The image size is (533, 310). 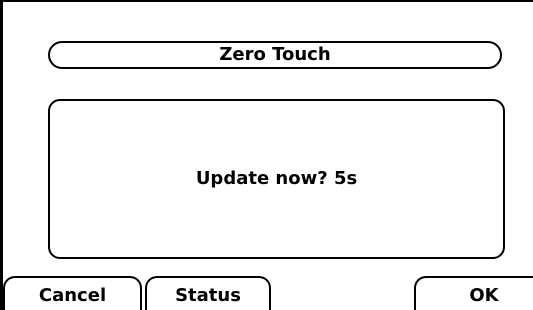 What do you see at coordinates (208, 295) in the screenshot?
I see `status-softkey-label: Status` at bounding box center [208, 295].